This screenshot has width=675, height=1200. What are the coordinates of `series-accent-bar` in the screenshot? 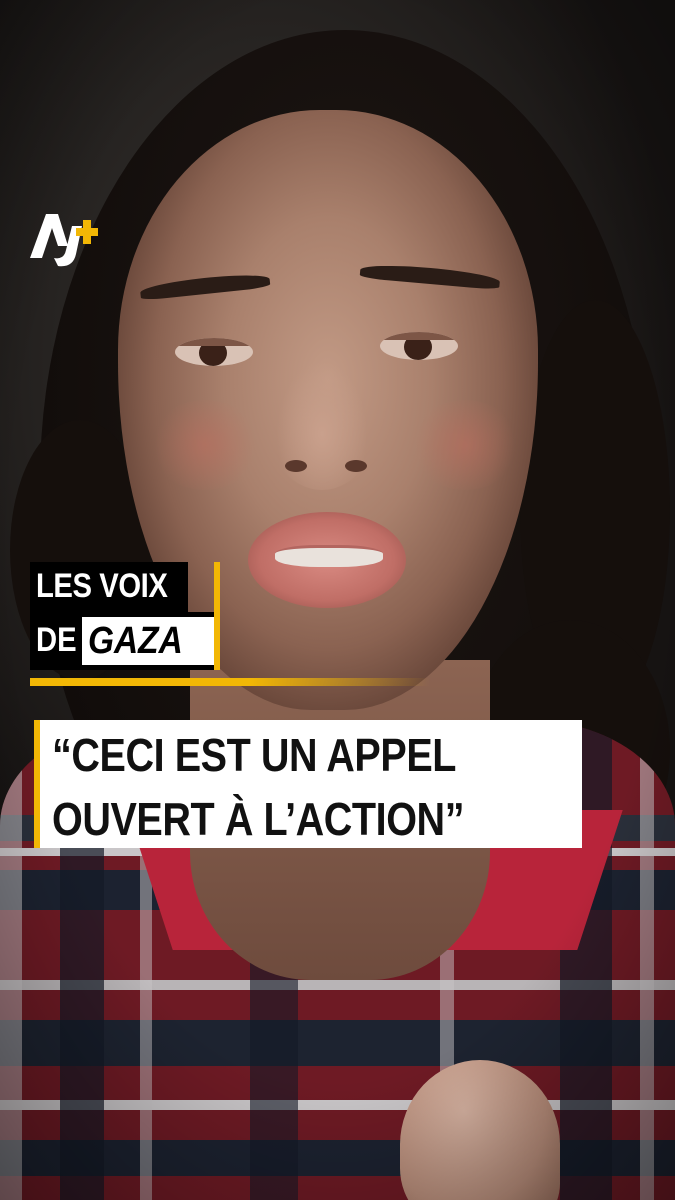 It's located at (217, 616).